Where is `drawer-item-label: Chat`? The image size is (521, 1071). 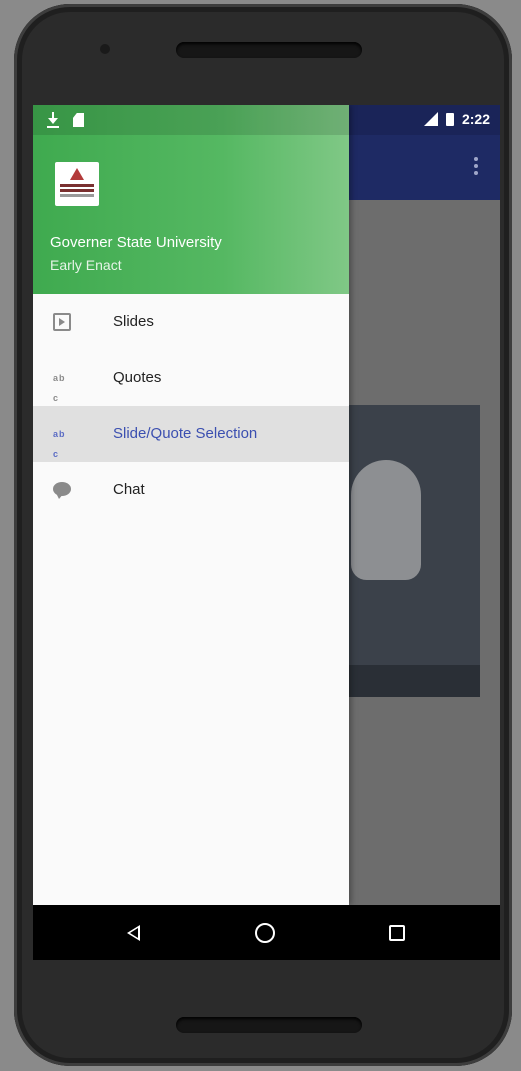
drawer-item-label: Chat is located at coordinates (129, 489).